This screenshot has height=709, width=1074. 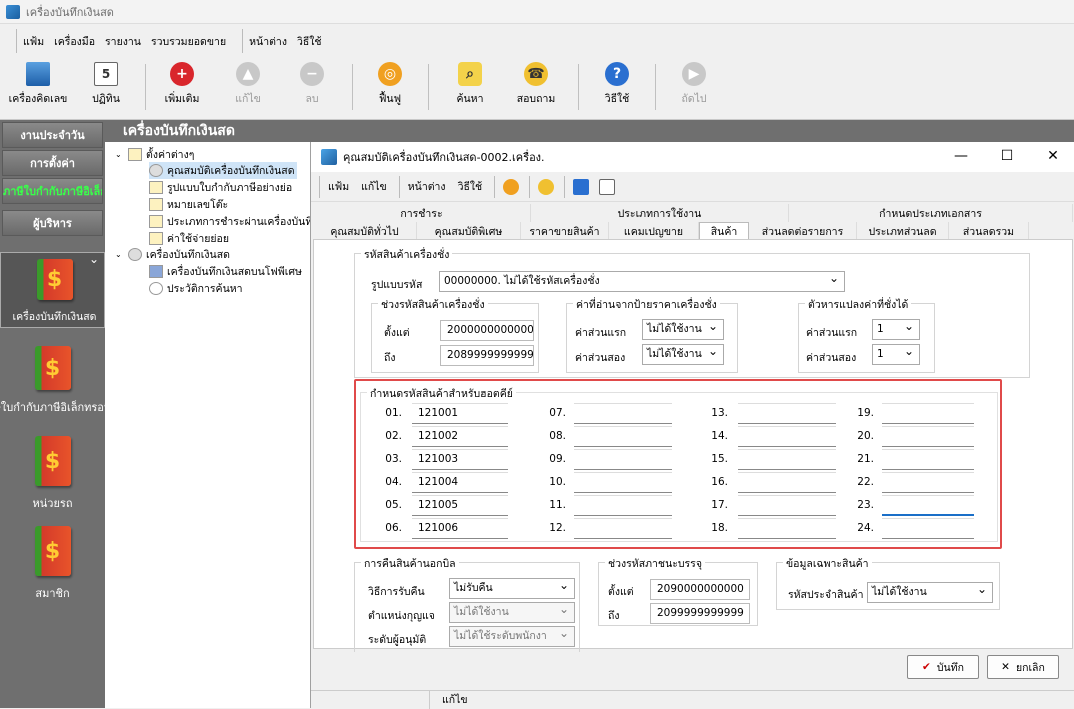 I want to click on tree-root-settings: ⌄ ตั้งค่าต่างๆ, so click(x=154, y=154).